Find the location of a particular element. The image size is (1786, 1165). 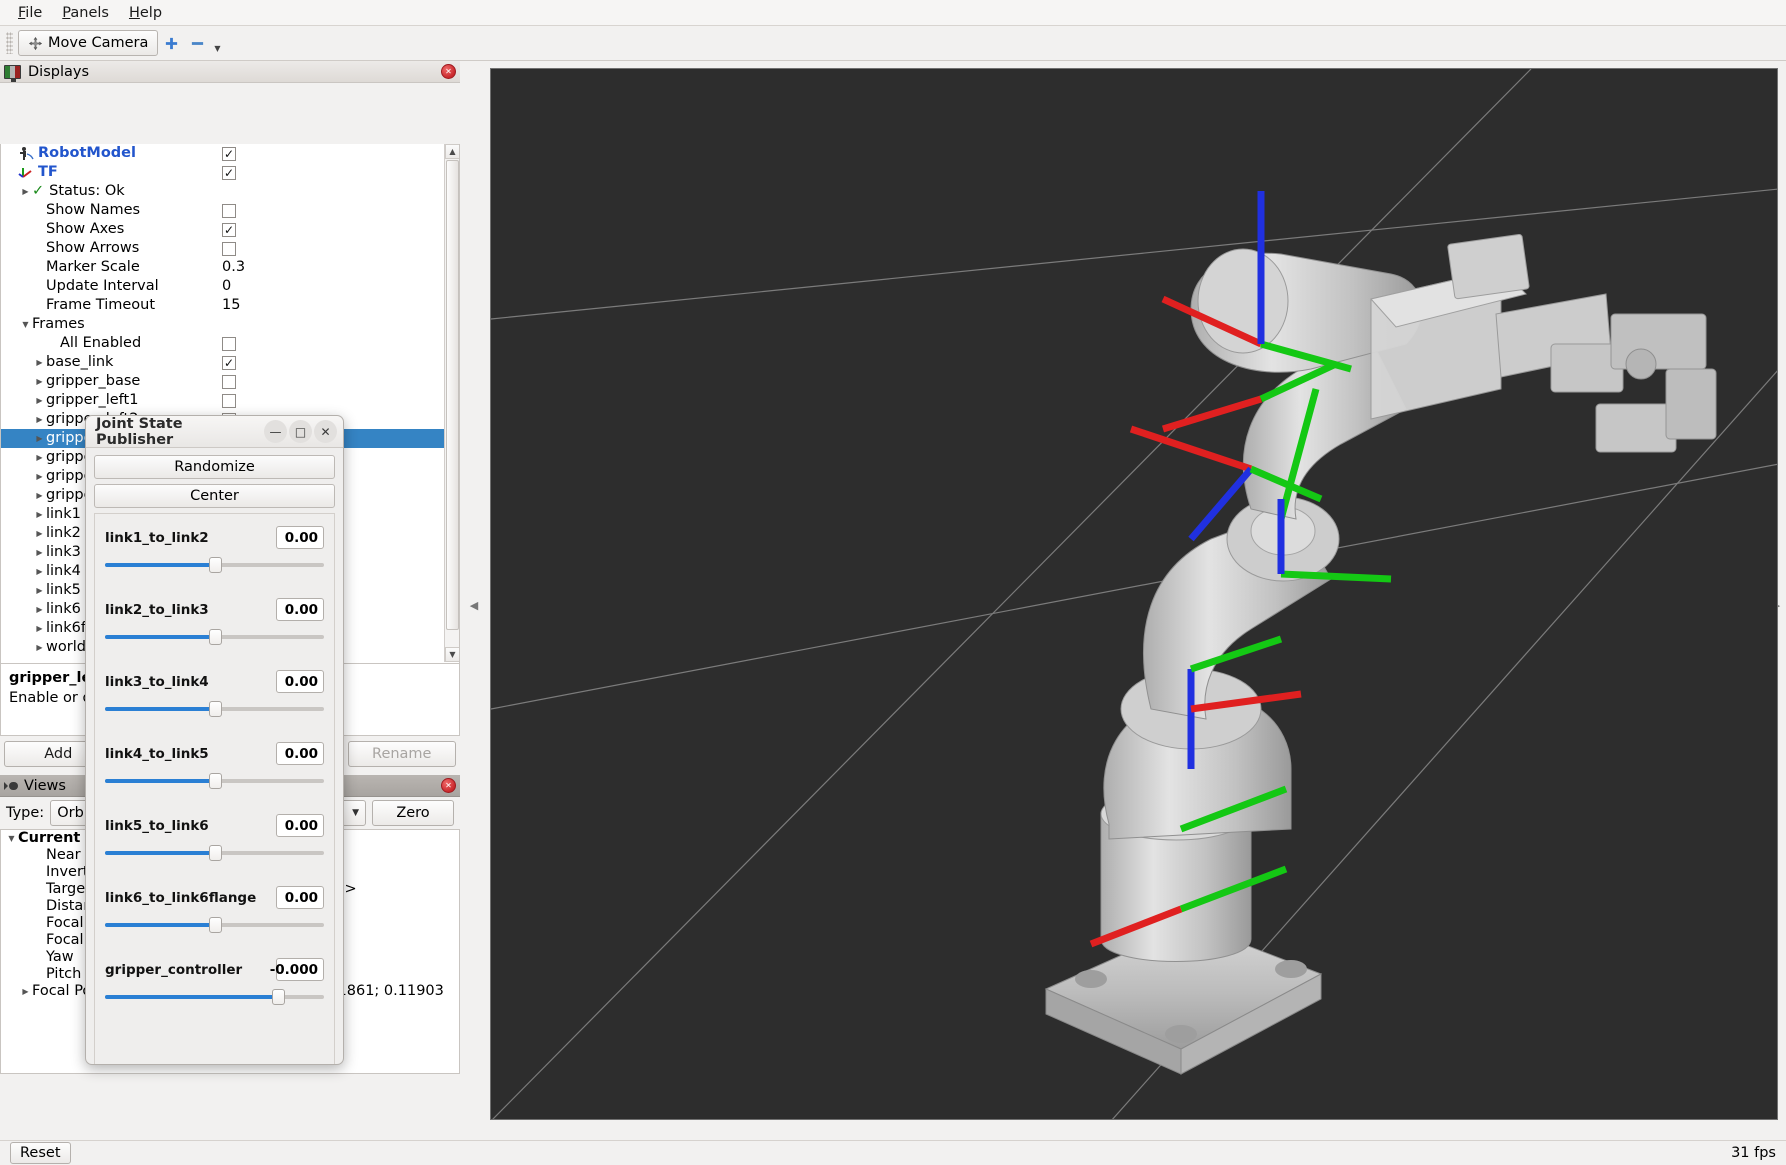

display-tree-row: Marker Scale 0.3 is located at coordinates (223, 267).